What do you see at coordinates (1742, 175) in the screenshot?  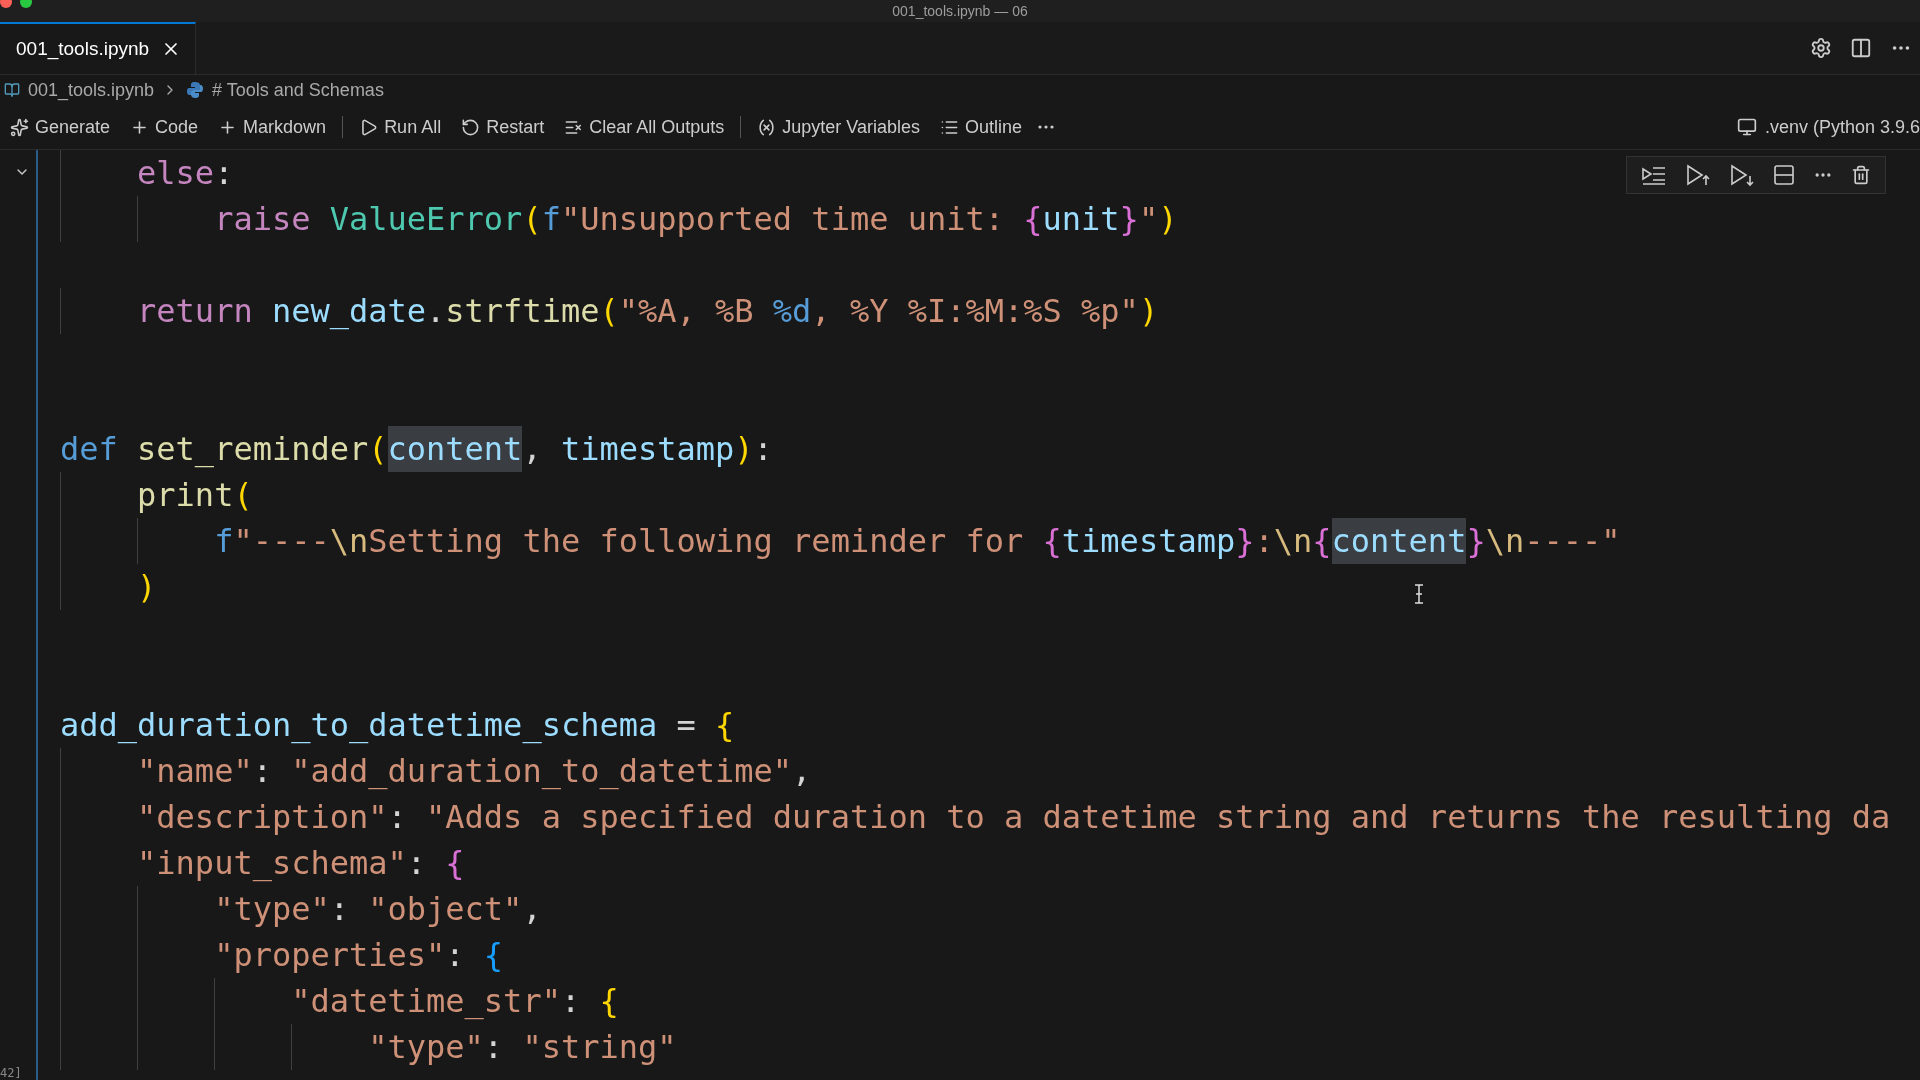 I see `run-below-icon` at bounding box center [1742, 175].